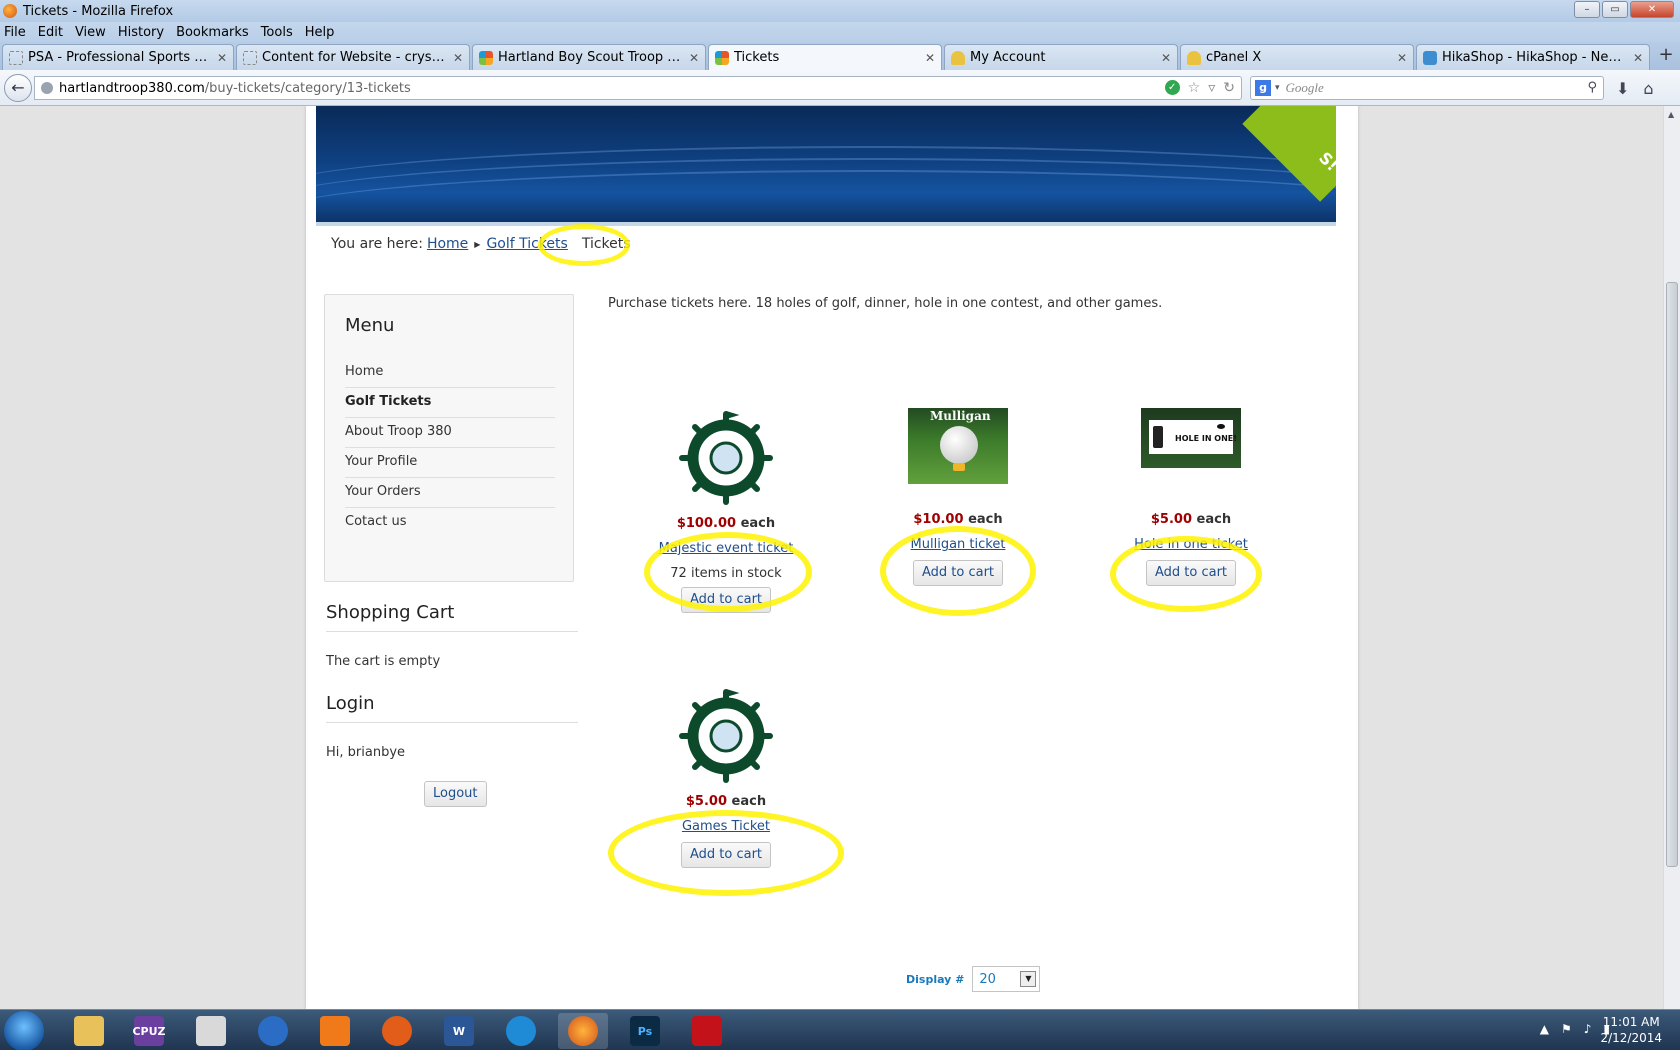 The image size is (1680, 1050). What do you see at coordinates (1427, 88) in the screenshot?
I see `search-bar: g ▾ Google ⚲` at bounding box center [1427, 88].